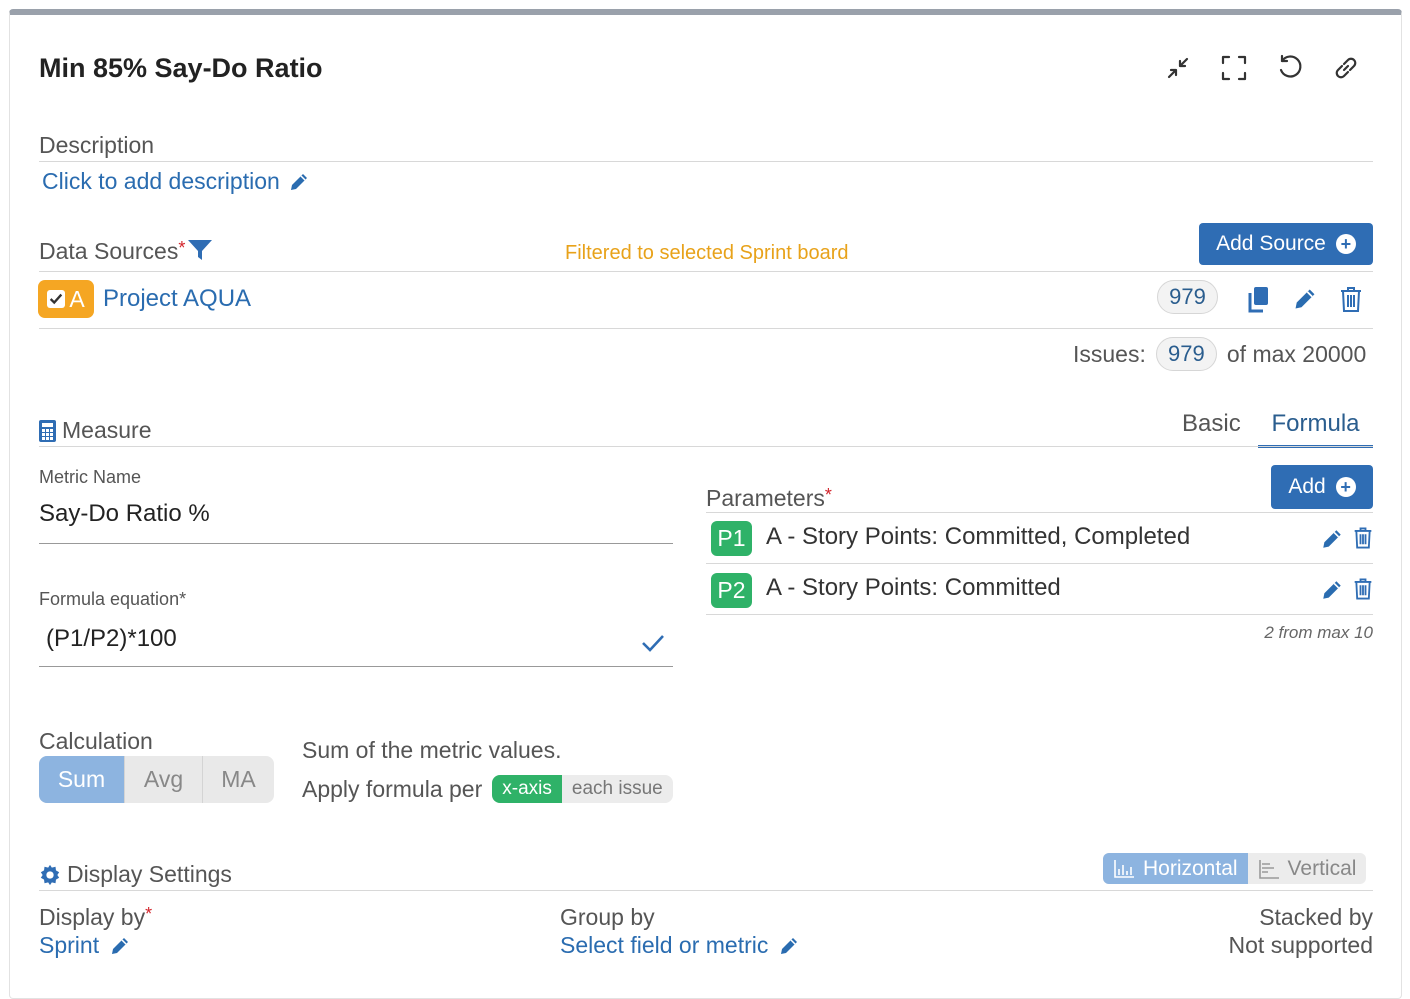 The image size is (1410, 999). What do you see at coordinates (1269, 869) in the screenshot?
I see `horizontal-bar-icon` at bounding box center [1269, 869].